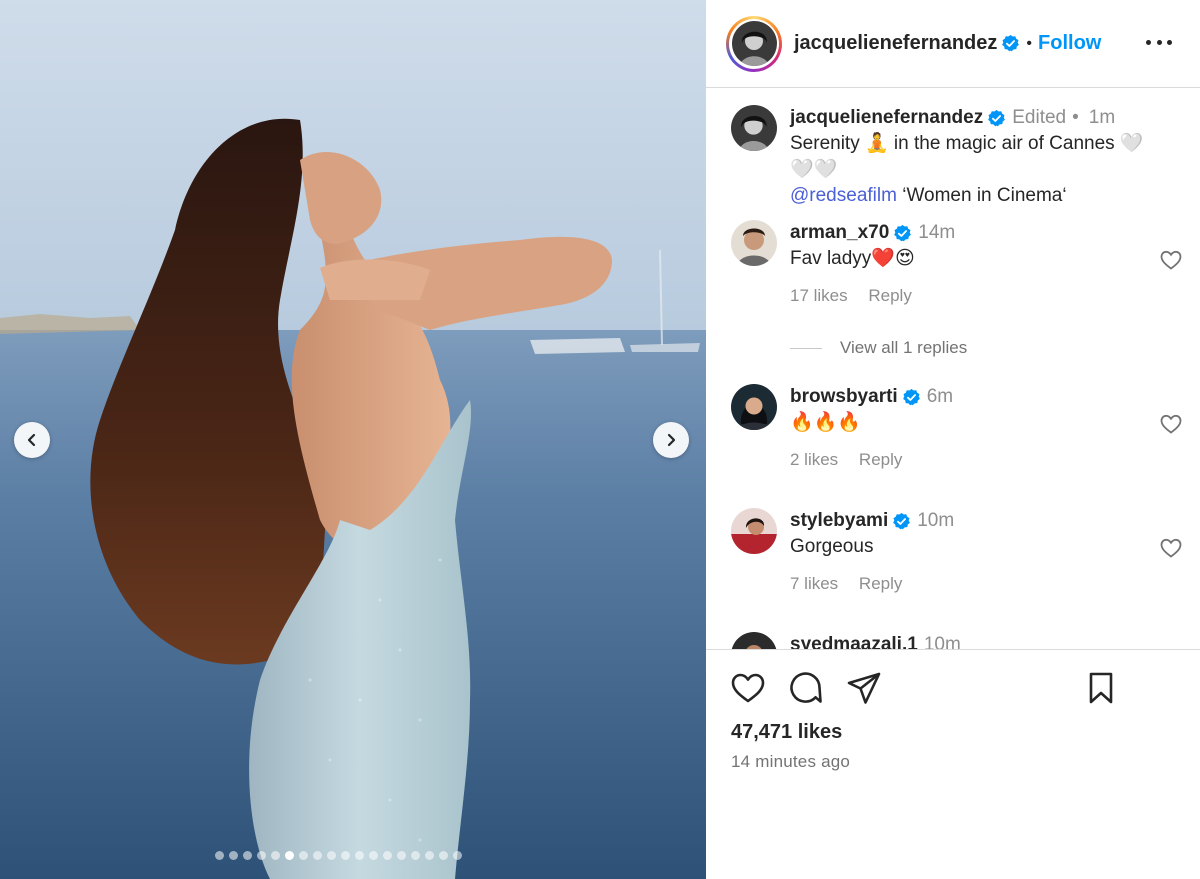  I want to click on follow-button: Follow, so click(1069, 43).